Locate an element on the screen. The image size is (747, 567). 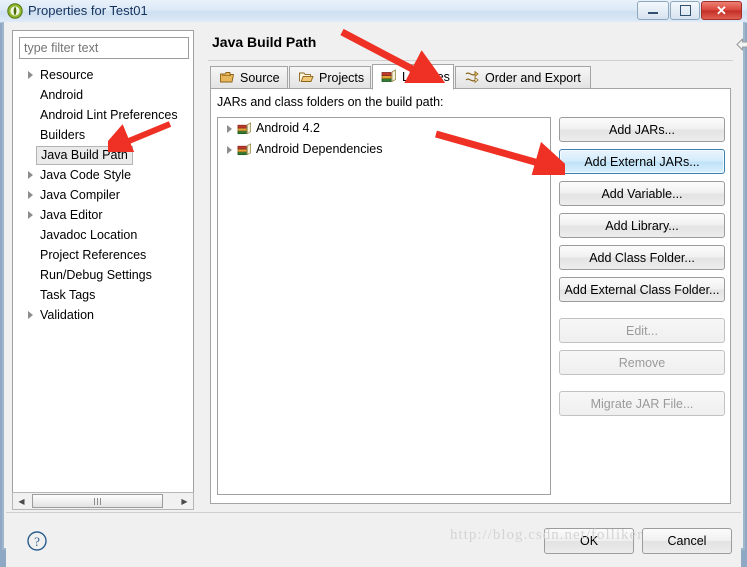
close-button: ✕ is located at coordinates (721, 10).